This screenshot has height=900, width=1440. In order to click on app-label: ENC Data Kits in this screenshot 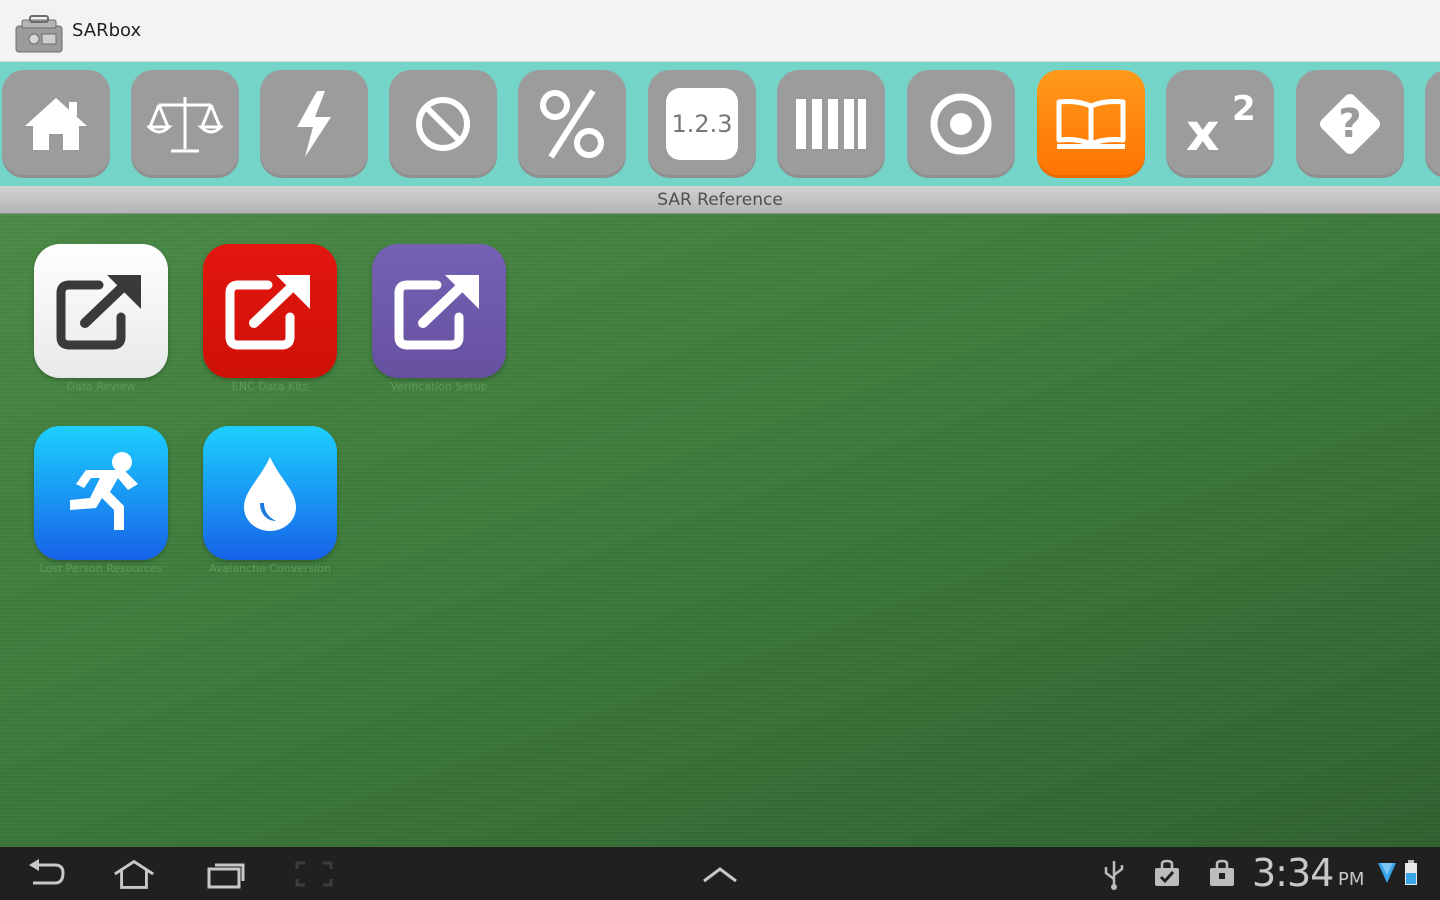, I will do `click(270, 386)`.